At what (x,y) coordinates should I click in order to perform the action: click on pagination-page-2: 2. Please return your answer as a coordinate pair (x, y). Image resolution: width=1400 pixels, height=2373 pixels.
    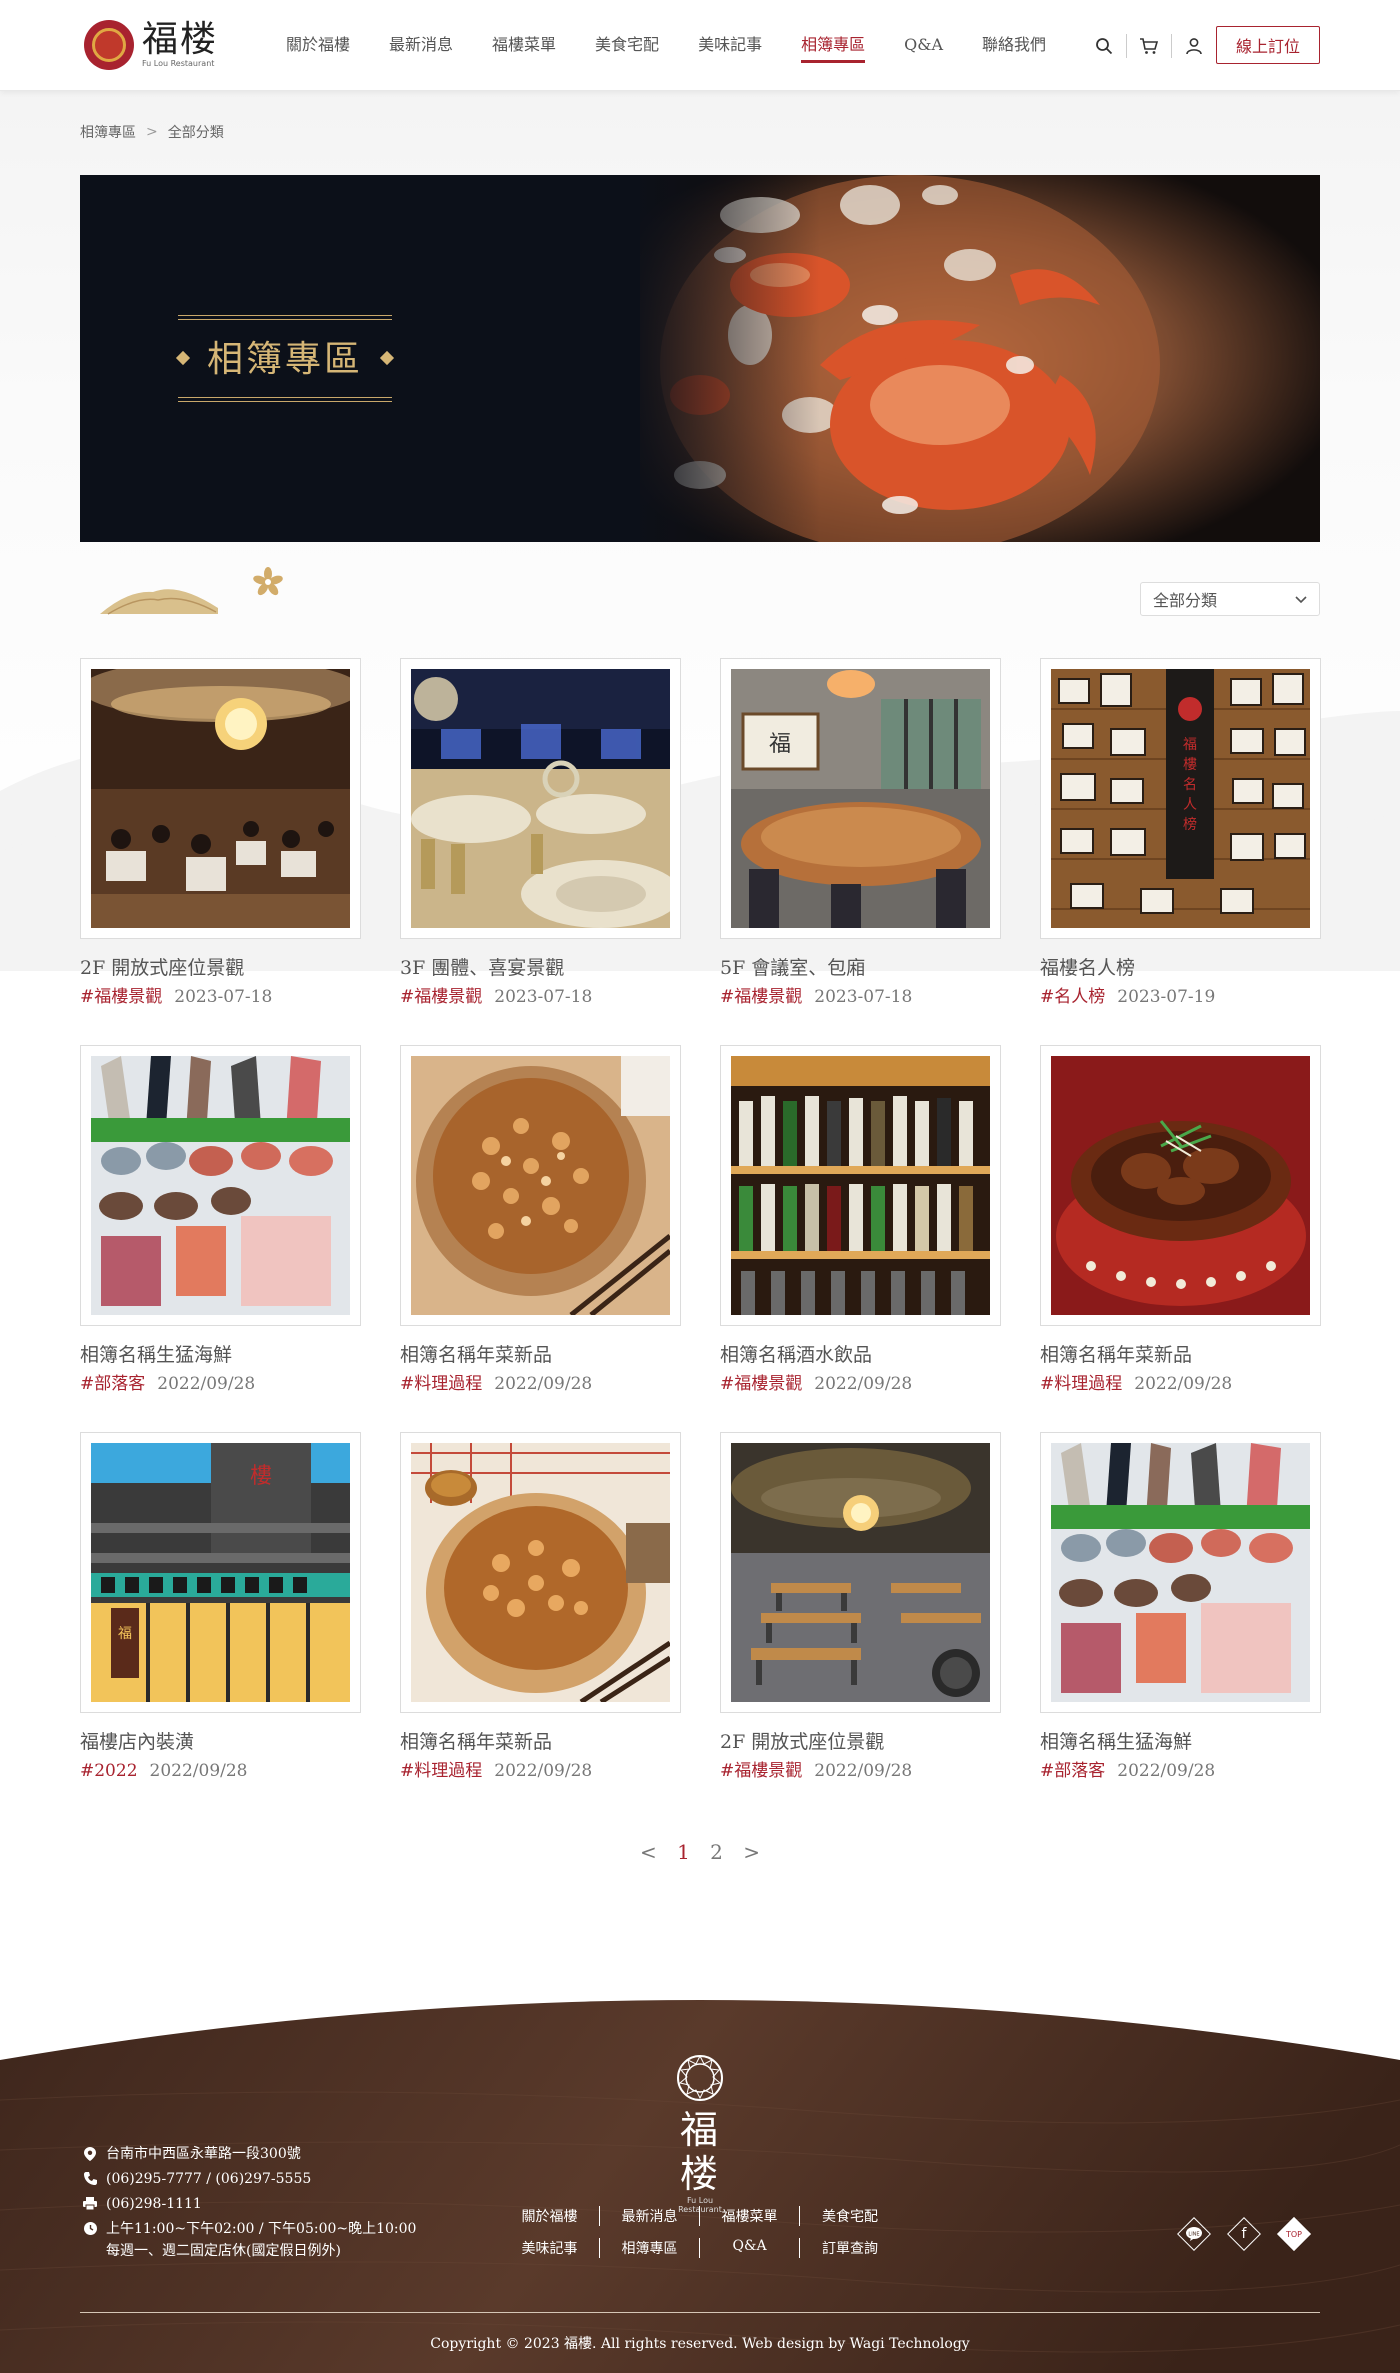
    Looking at the image, I should click on (716, 1852).